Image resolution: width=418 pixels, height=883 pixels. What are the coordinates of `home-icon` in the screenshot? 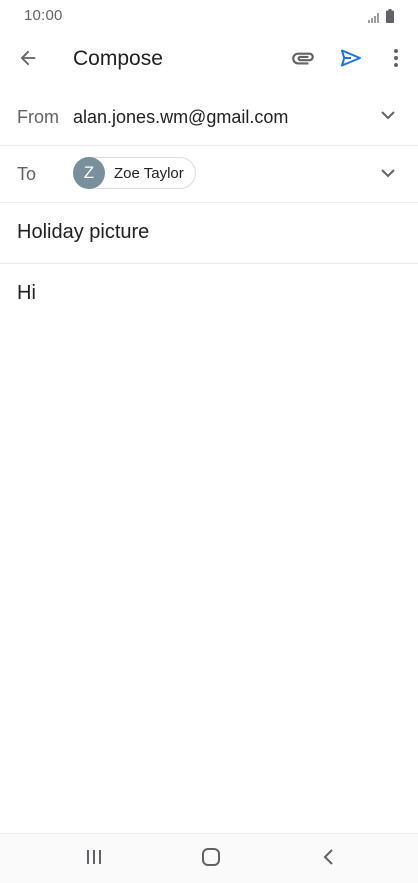 It's located at (211, 859).